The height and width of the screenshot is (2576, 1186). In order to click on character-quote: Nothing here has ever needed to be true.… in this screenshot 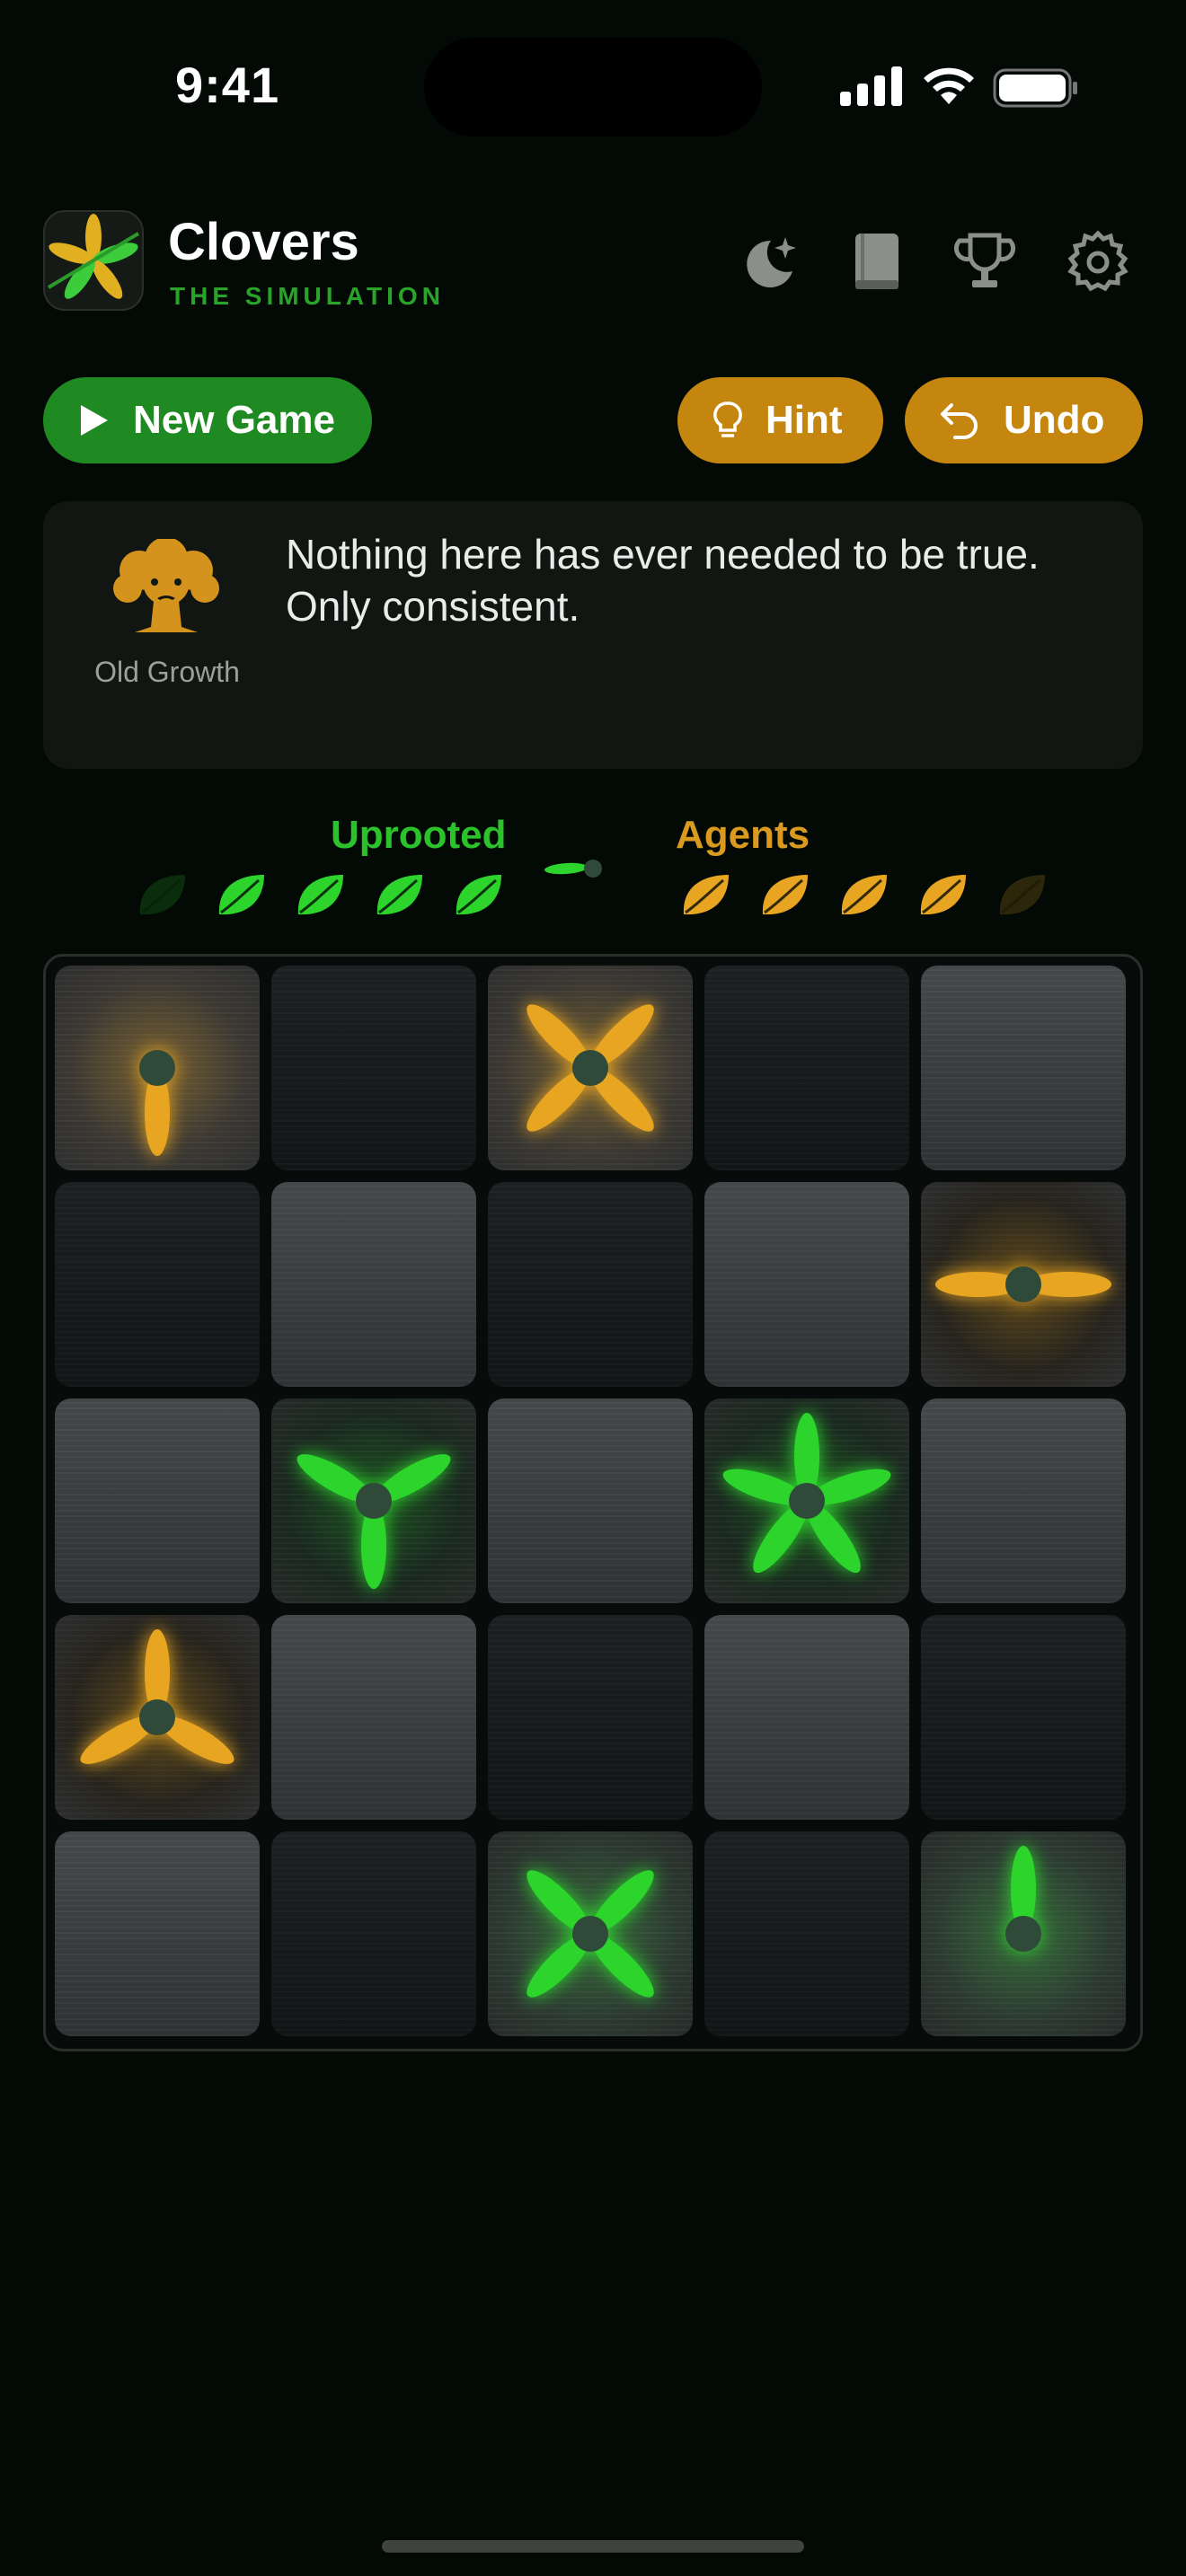, I will do `click(663, 580)`.